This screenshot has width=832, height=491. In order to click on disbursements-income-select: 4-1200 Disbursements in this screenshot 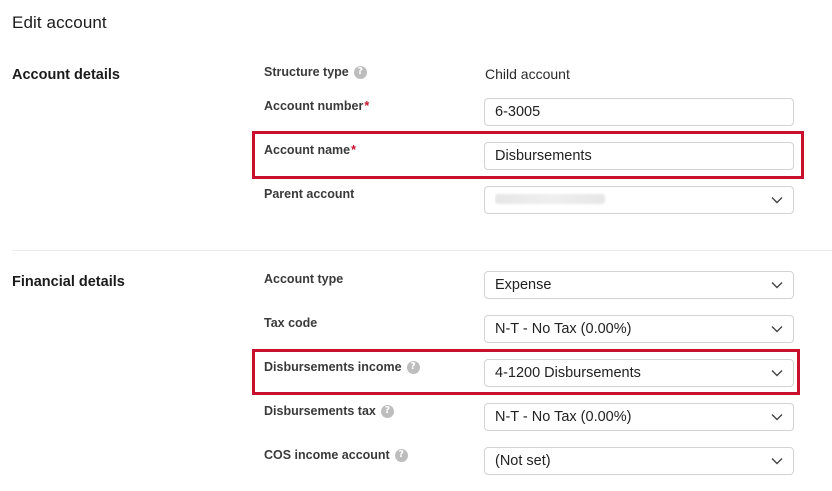, I will do `click(639, 373)`.